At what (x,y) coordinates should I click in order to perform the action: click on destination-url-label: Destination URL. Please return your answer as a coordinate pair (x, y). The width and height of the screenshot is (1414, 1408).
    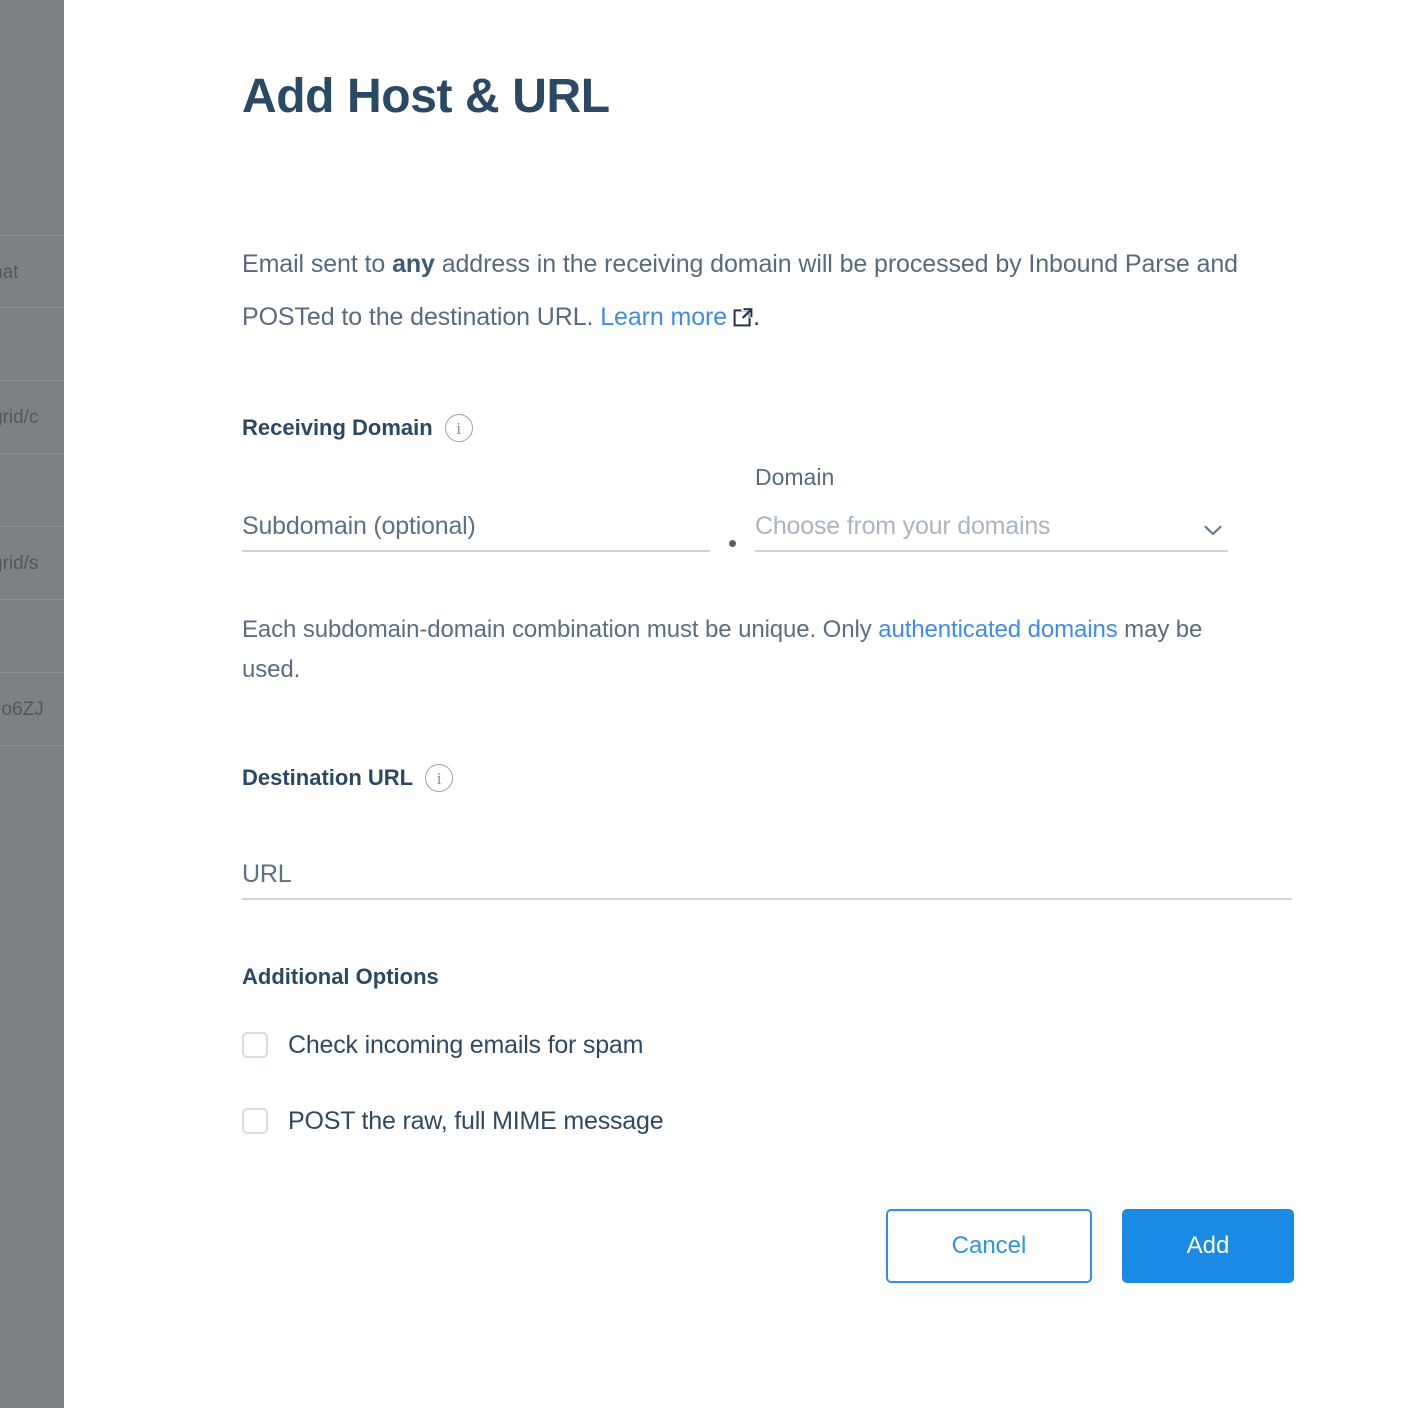
    Looking at the image, I should click on (328, 777).